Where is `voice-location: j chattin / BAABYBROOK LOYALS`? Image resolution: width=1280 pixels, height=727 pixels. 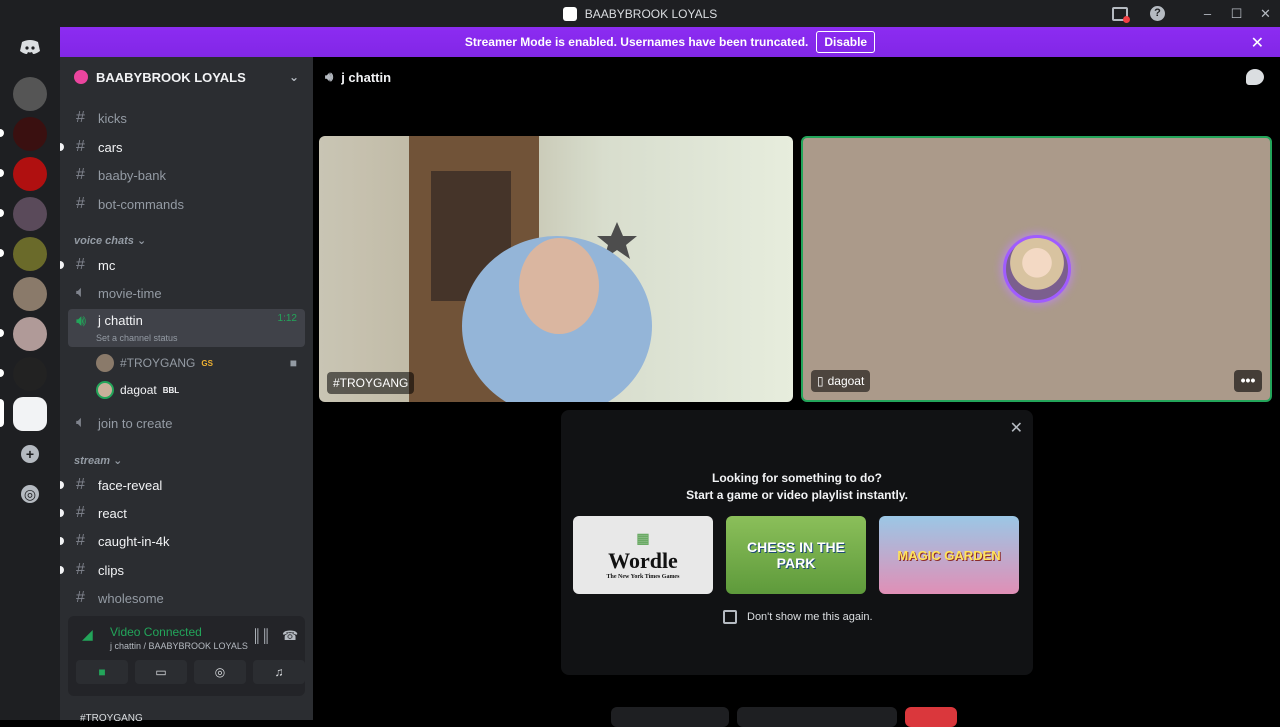 voice-location: j chattin / BAABYBROOK LOYALS is located at coordinates (179, 646).